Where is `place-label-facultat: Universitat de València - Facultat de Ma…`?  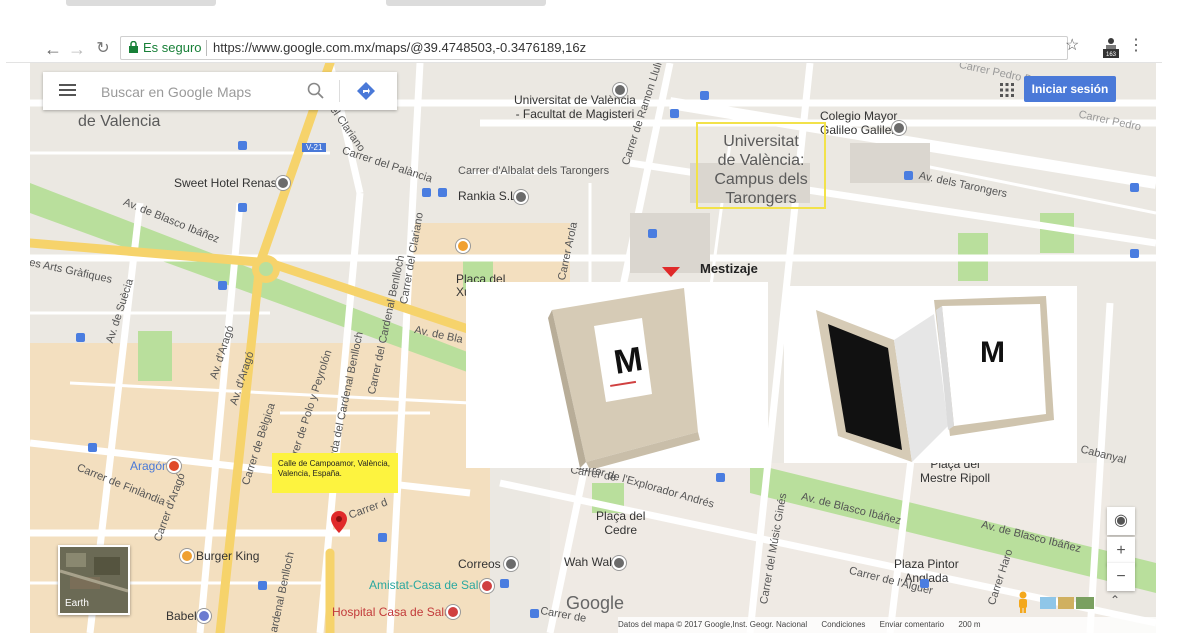
place-label-facultat: Universitat de València - Facultat de Ma… is located at coordinates (575, 107).